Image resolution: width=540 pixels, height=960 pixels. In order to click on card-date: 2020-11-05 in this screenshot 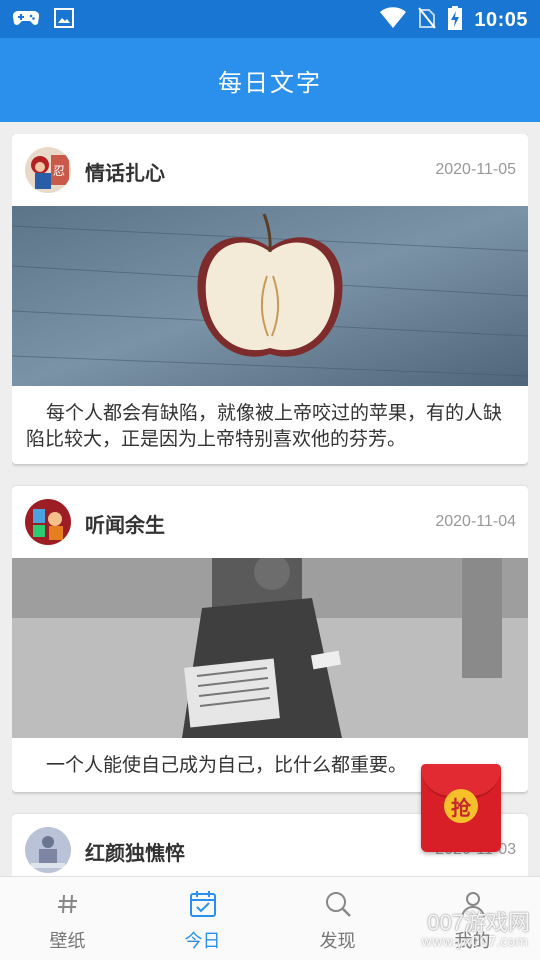, I will do `click(475, 169)`.